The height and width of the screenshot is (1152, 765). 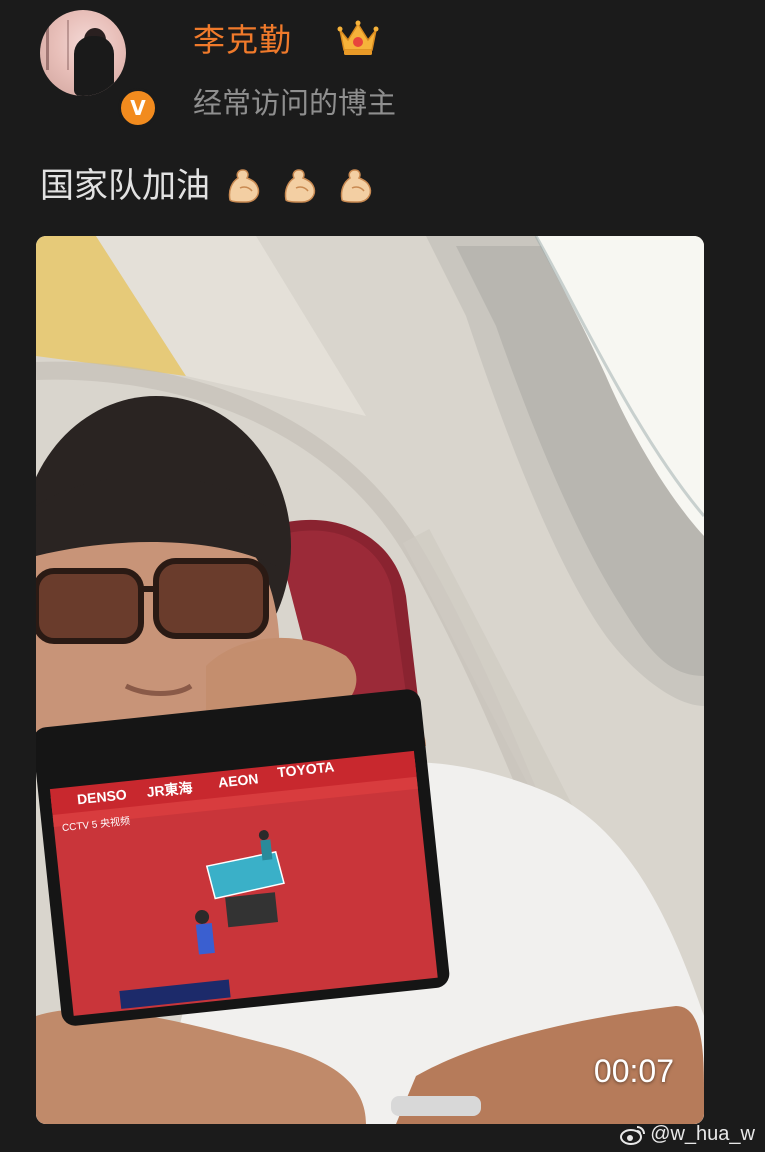 I want to click on post-text-content: 国家队加油, so click(x=125, y=186).